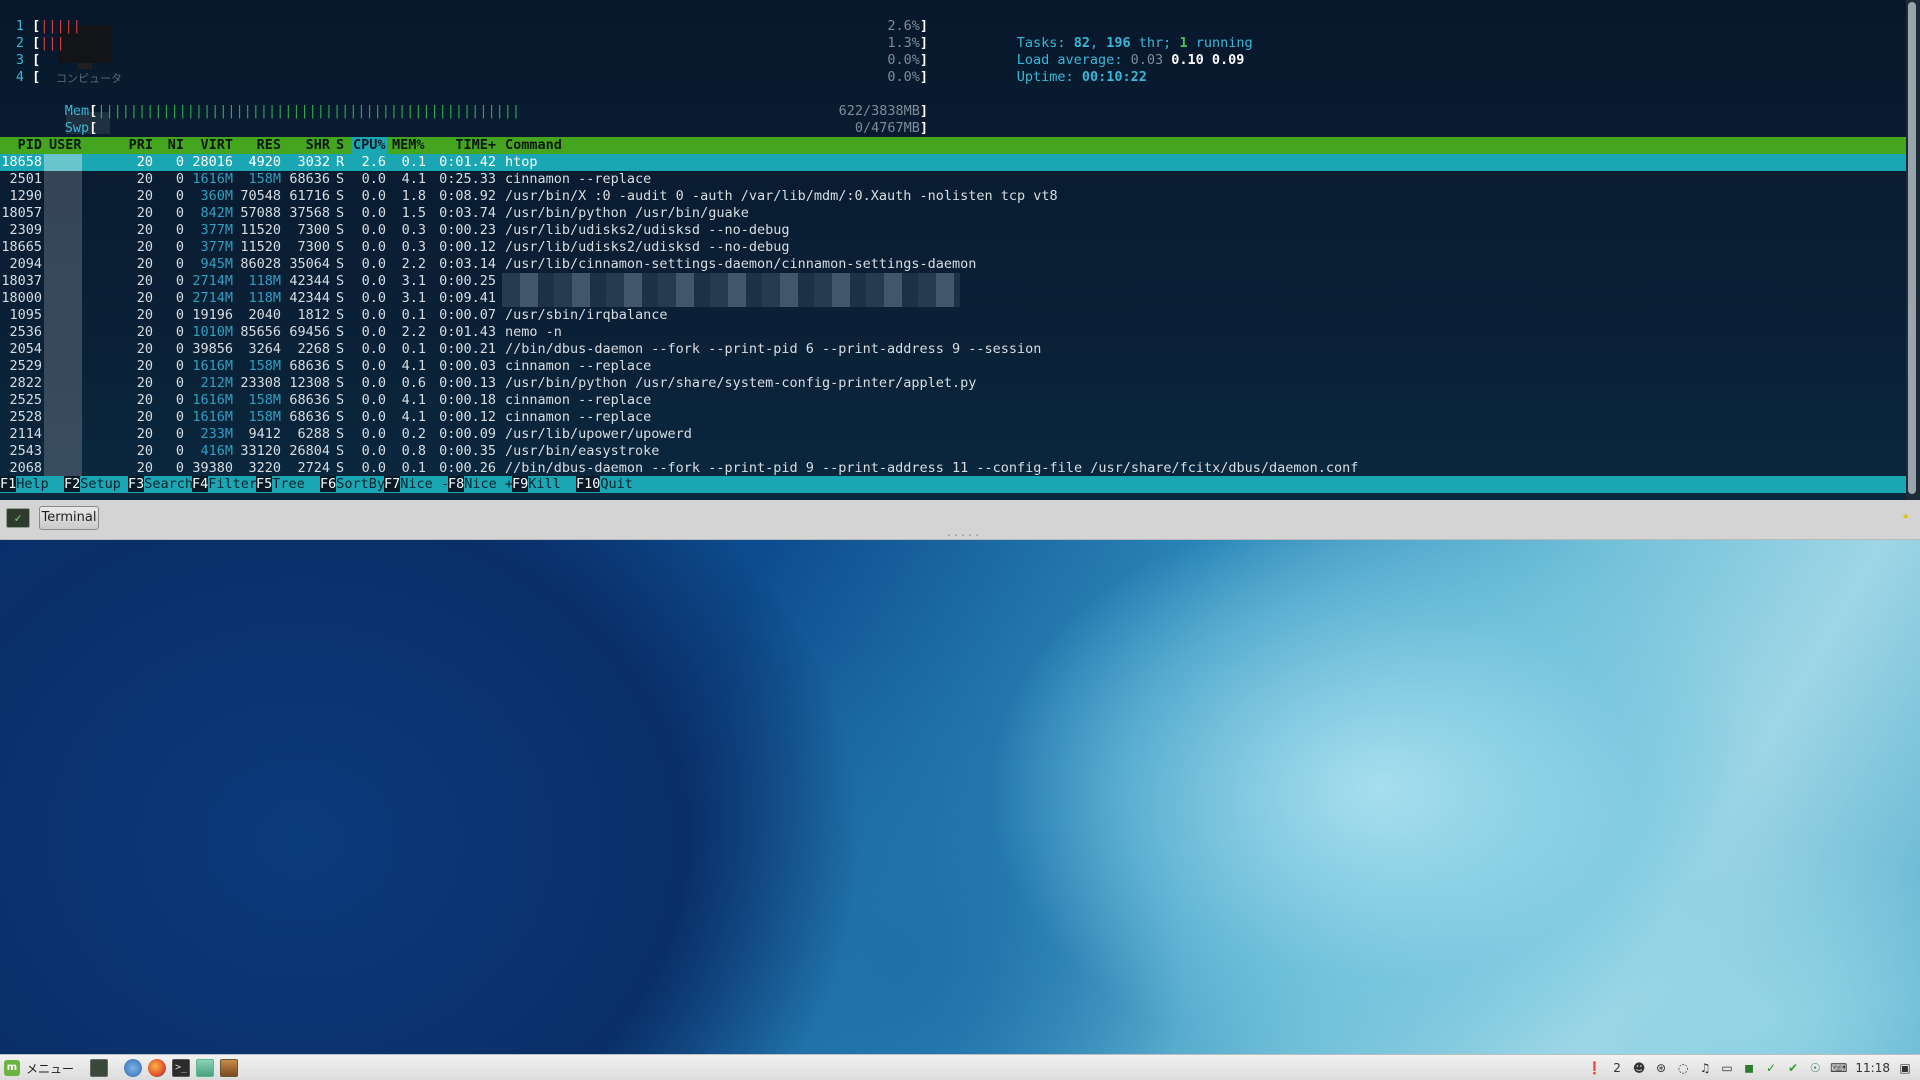  I want to click on fkey-search-button: F3Search, so click(160, 484).